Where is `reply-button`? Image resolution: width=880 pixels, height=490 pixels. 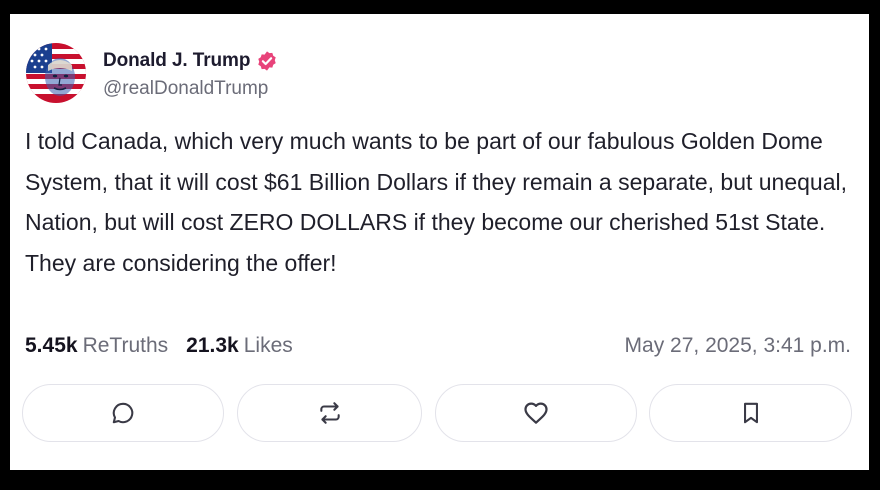
reply-button is located at coordinates (123, 413).